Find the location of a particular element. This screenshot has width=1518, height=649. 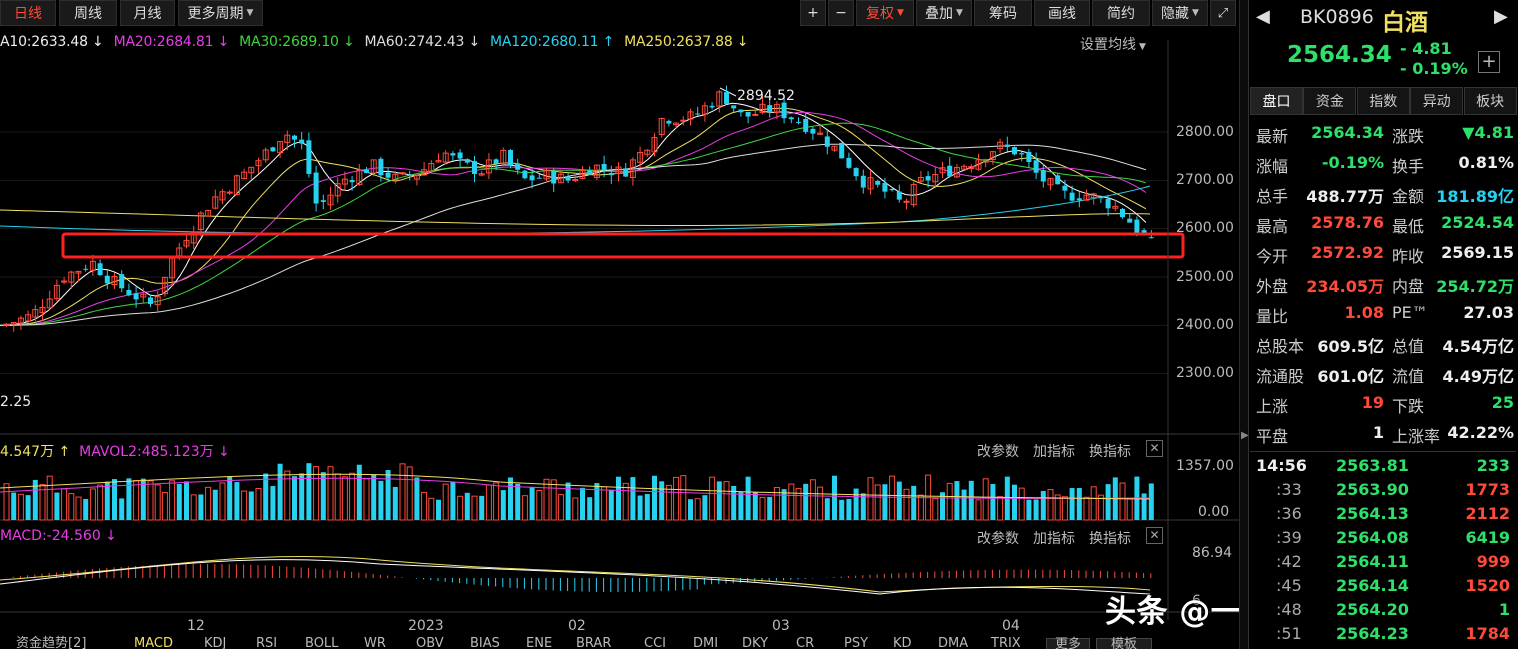

indicator-tab: MACD is located at coordinates (165, 643).